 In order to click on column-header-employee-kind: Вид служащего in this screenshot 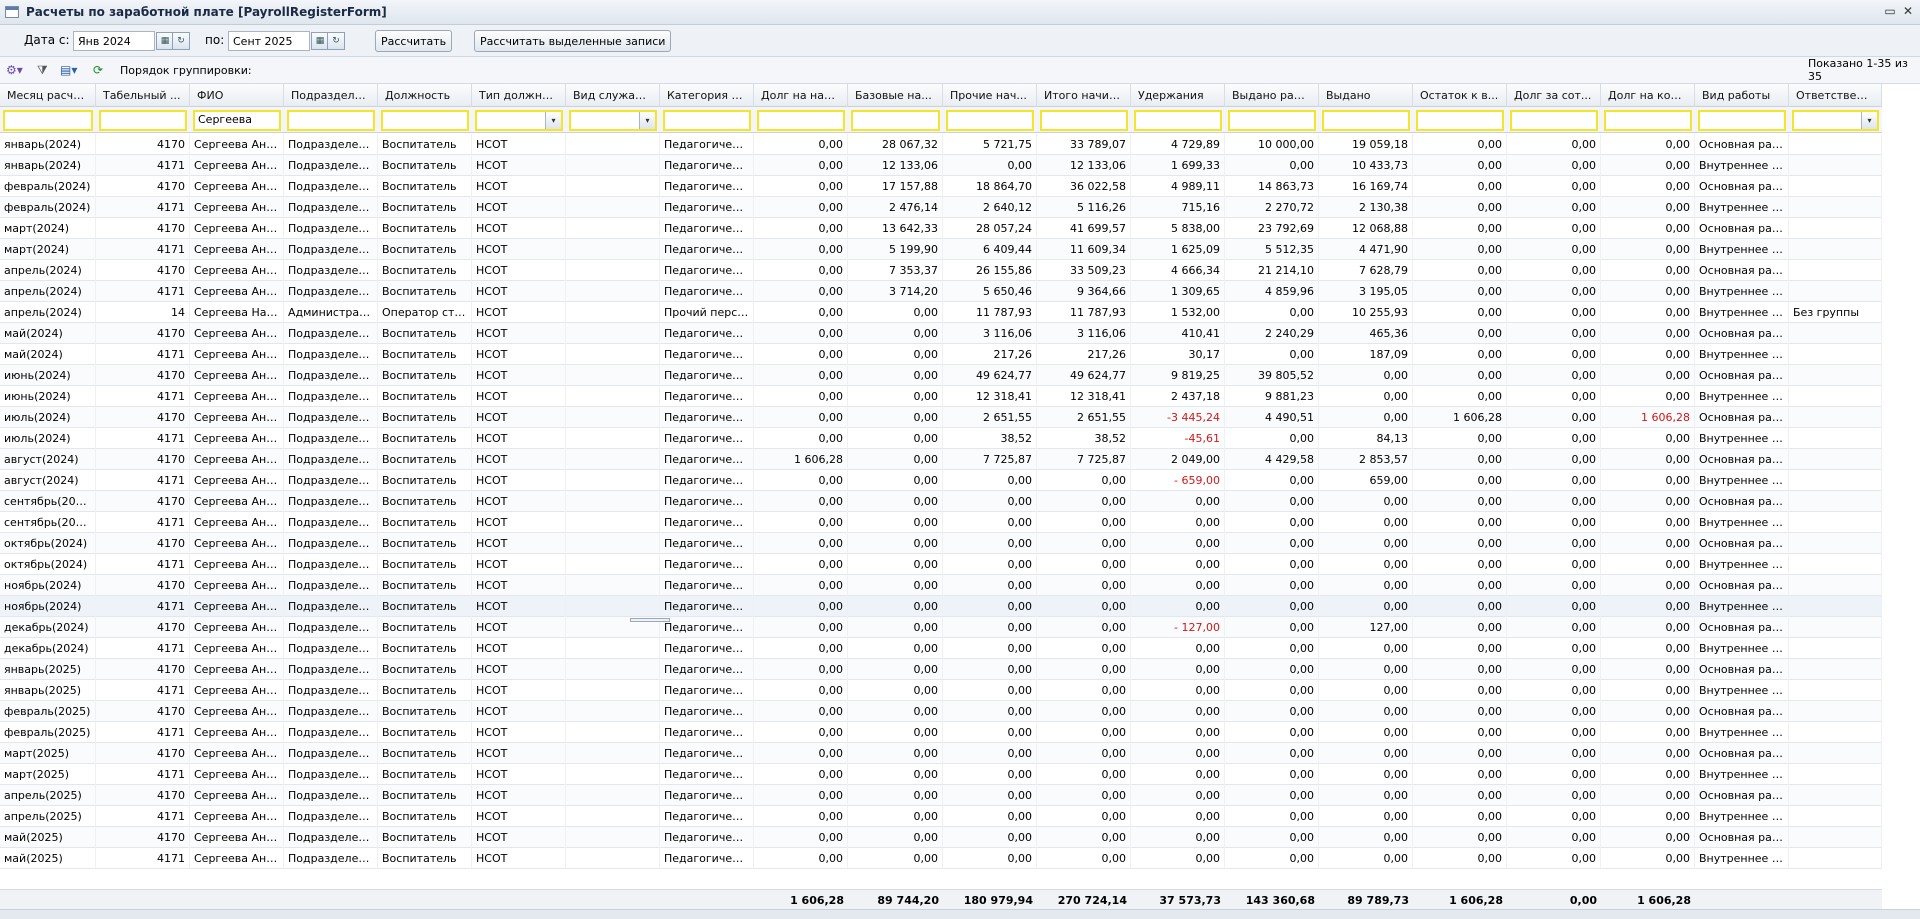, I will do `click(613, 95)`.